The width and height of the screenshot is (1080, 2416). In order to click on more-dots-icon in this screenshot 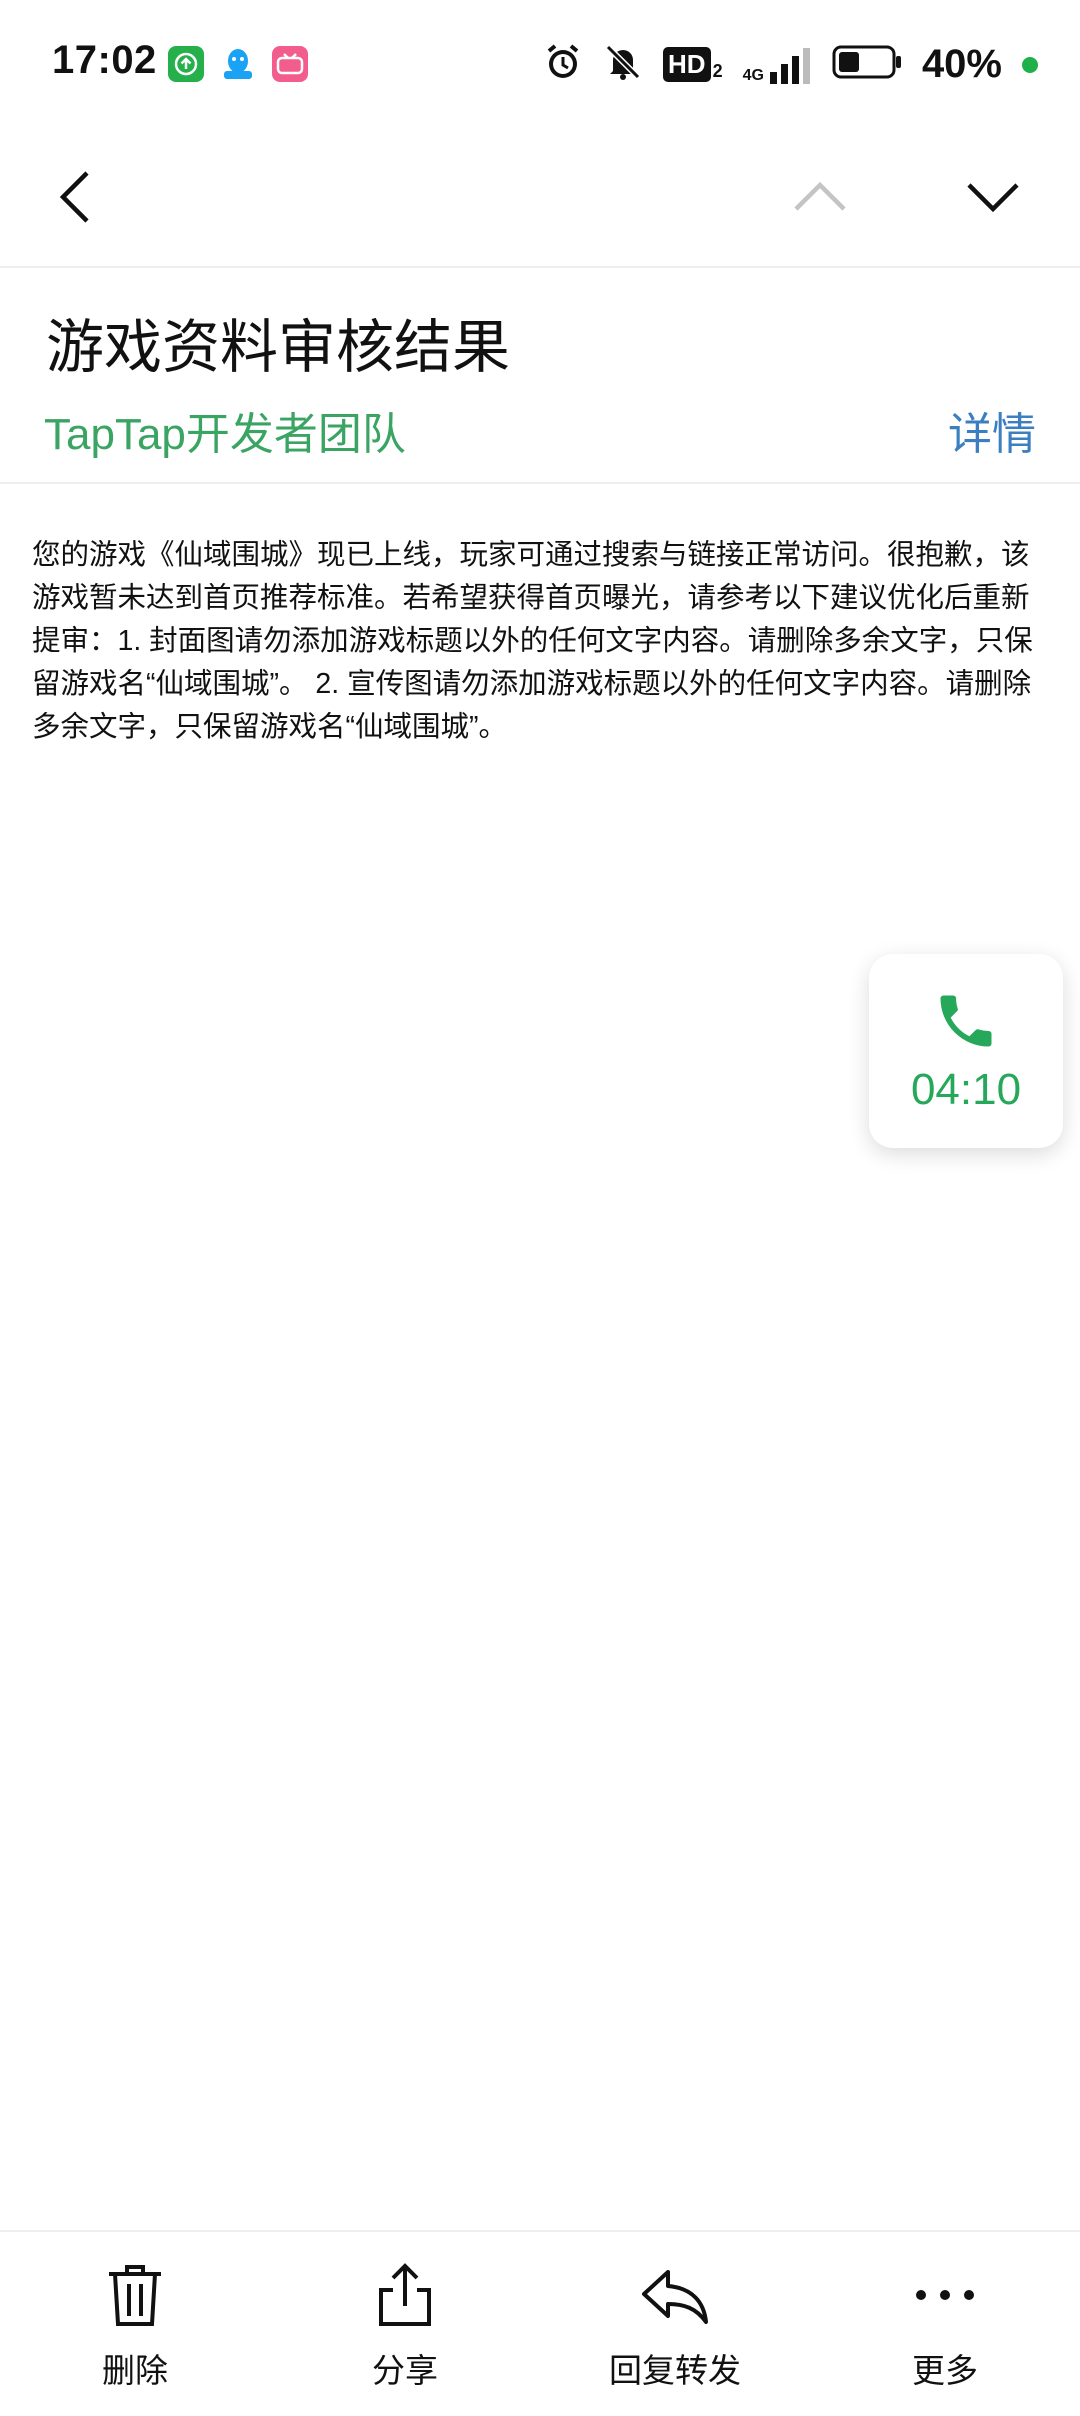, I will do `click(945, 2295)`.